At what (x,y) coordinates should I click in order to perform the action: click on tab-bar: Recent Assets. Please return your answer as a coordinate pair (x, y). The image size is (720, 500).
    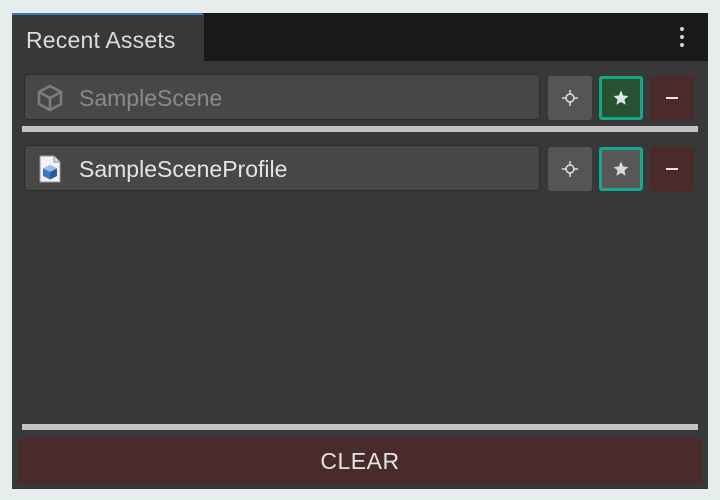
    Looking at the image, I should click on (360, 37).